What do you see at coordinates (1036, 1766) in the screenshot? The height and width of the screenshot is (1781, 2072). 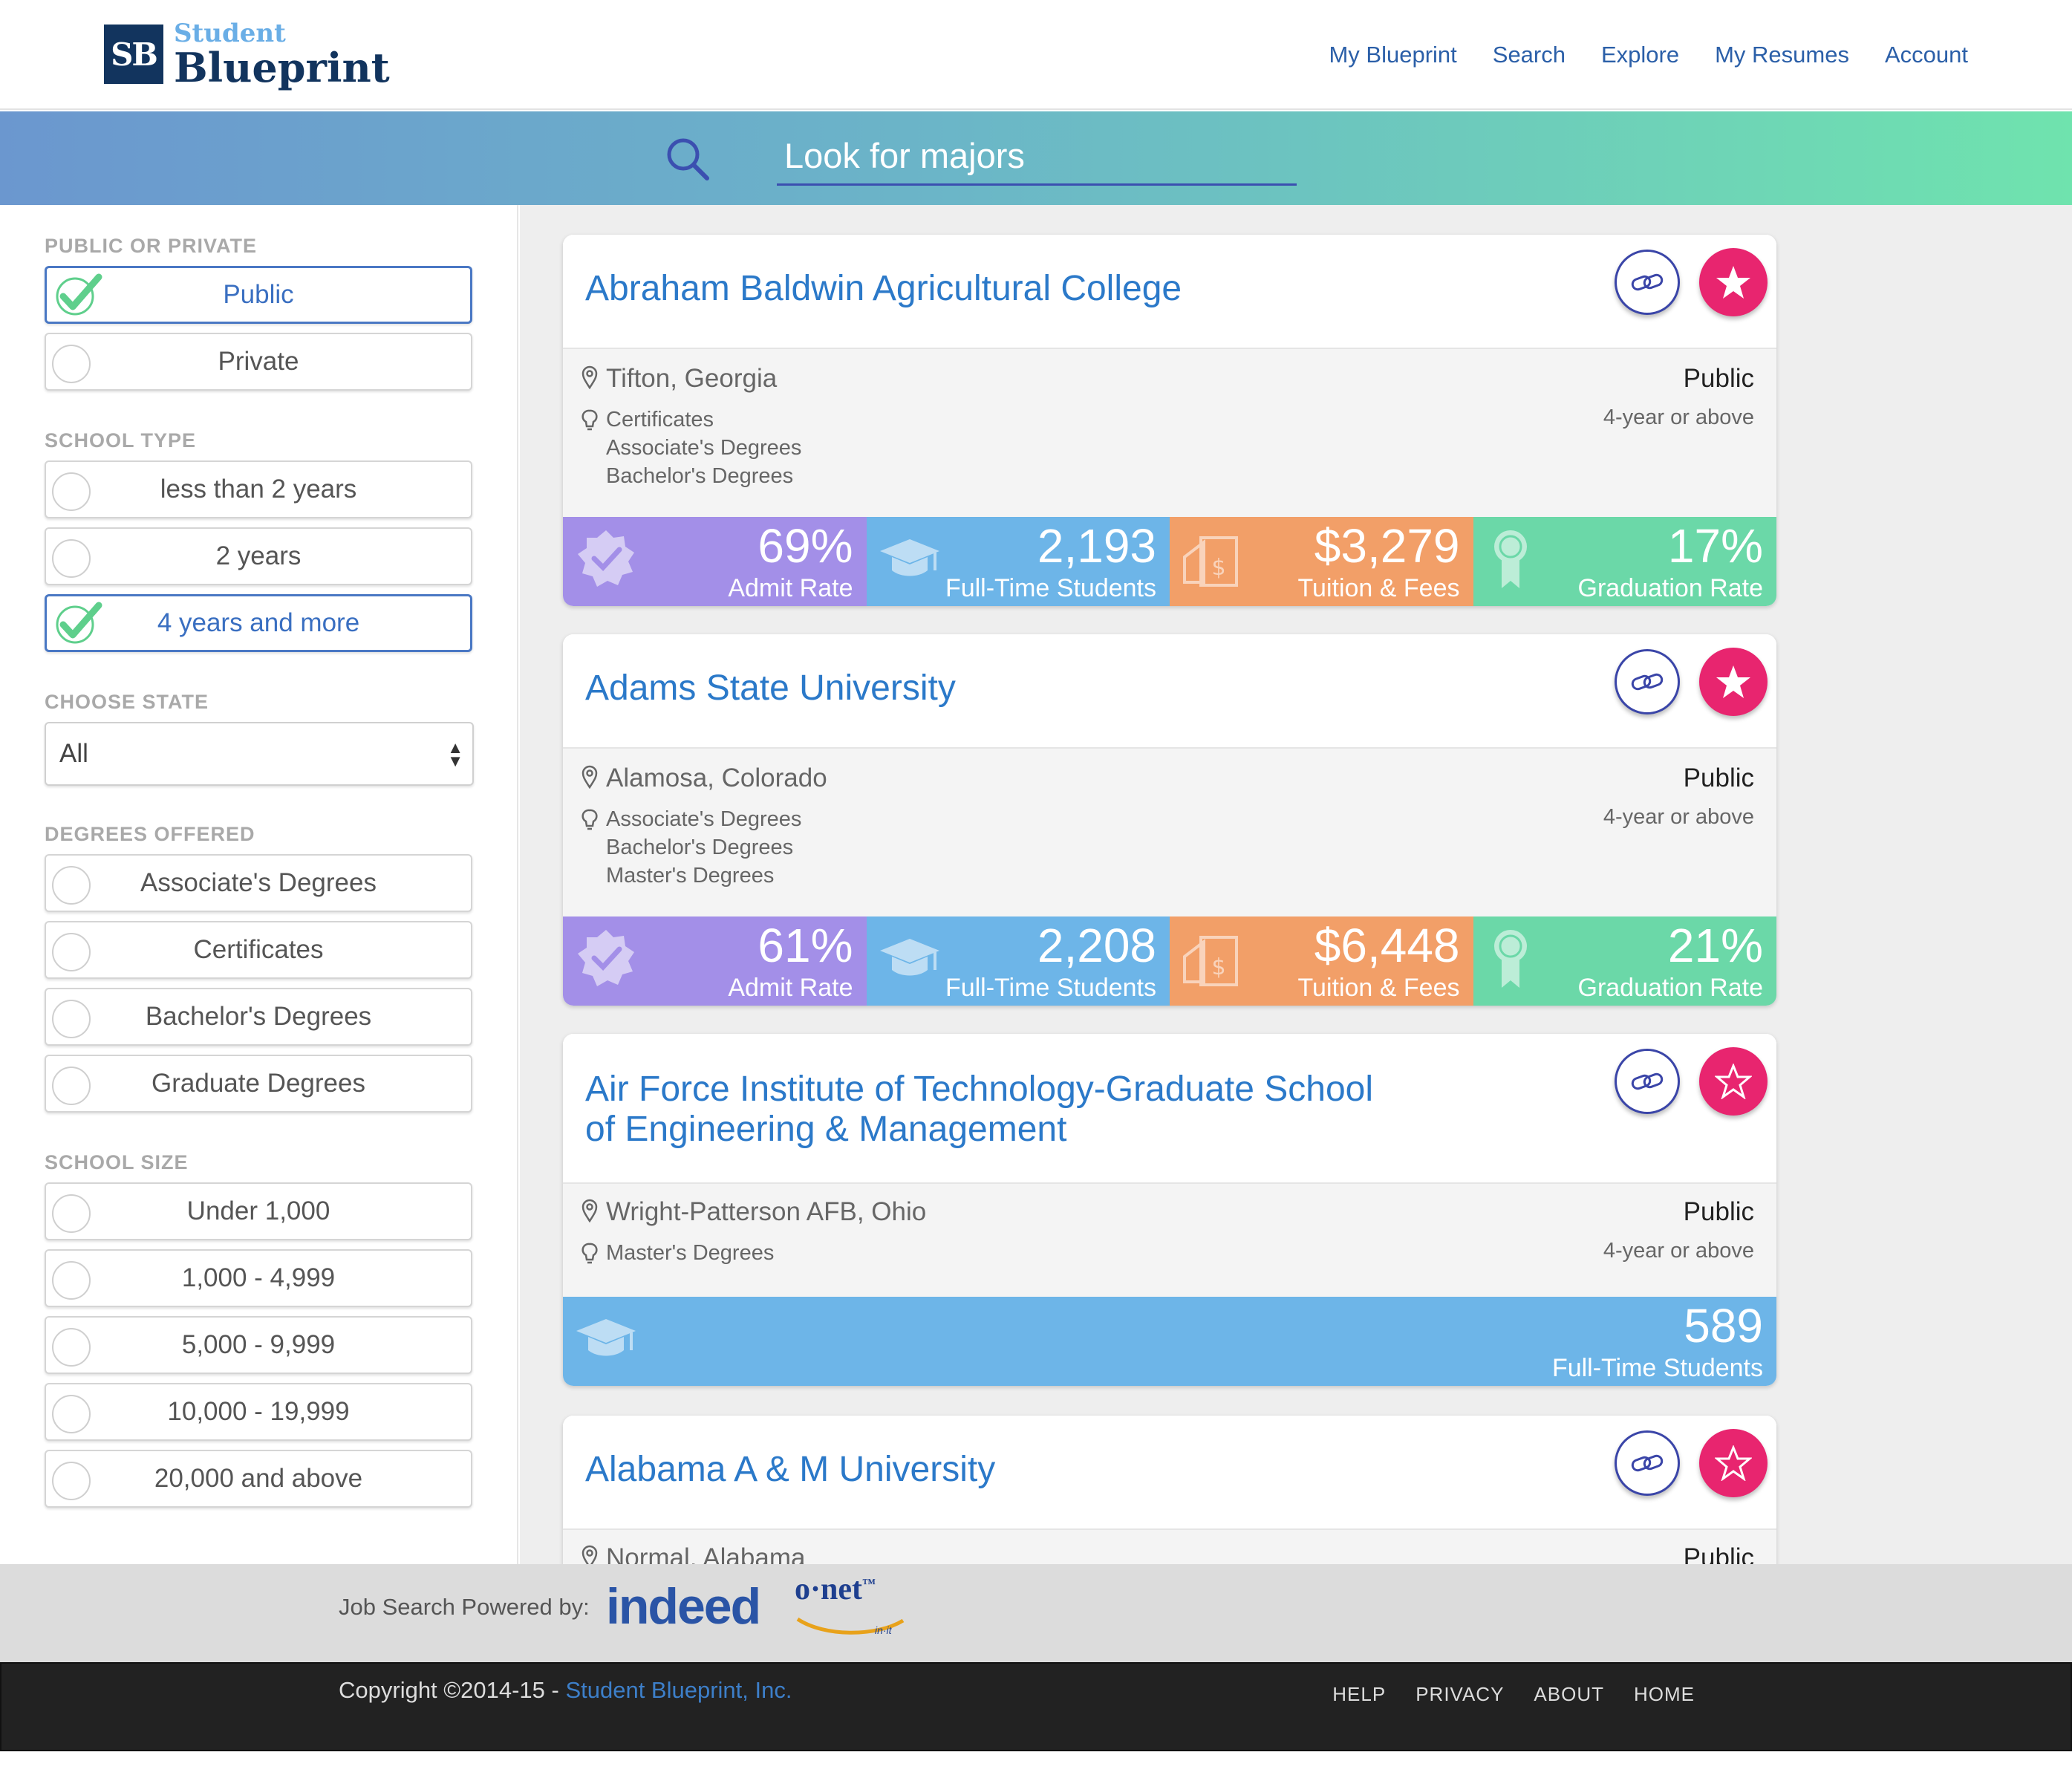 I see `bottom-strip` at bounding box center [1036, 1766].